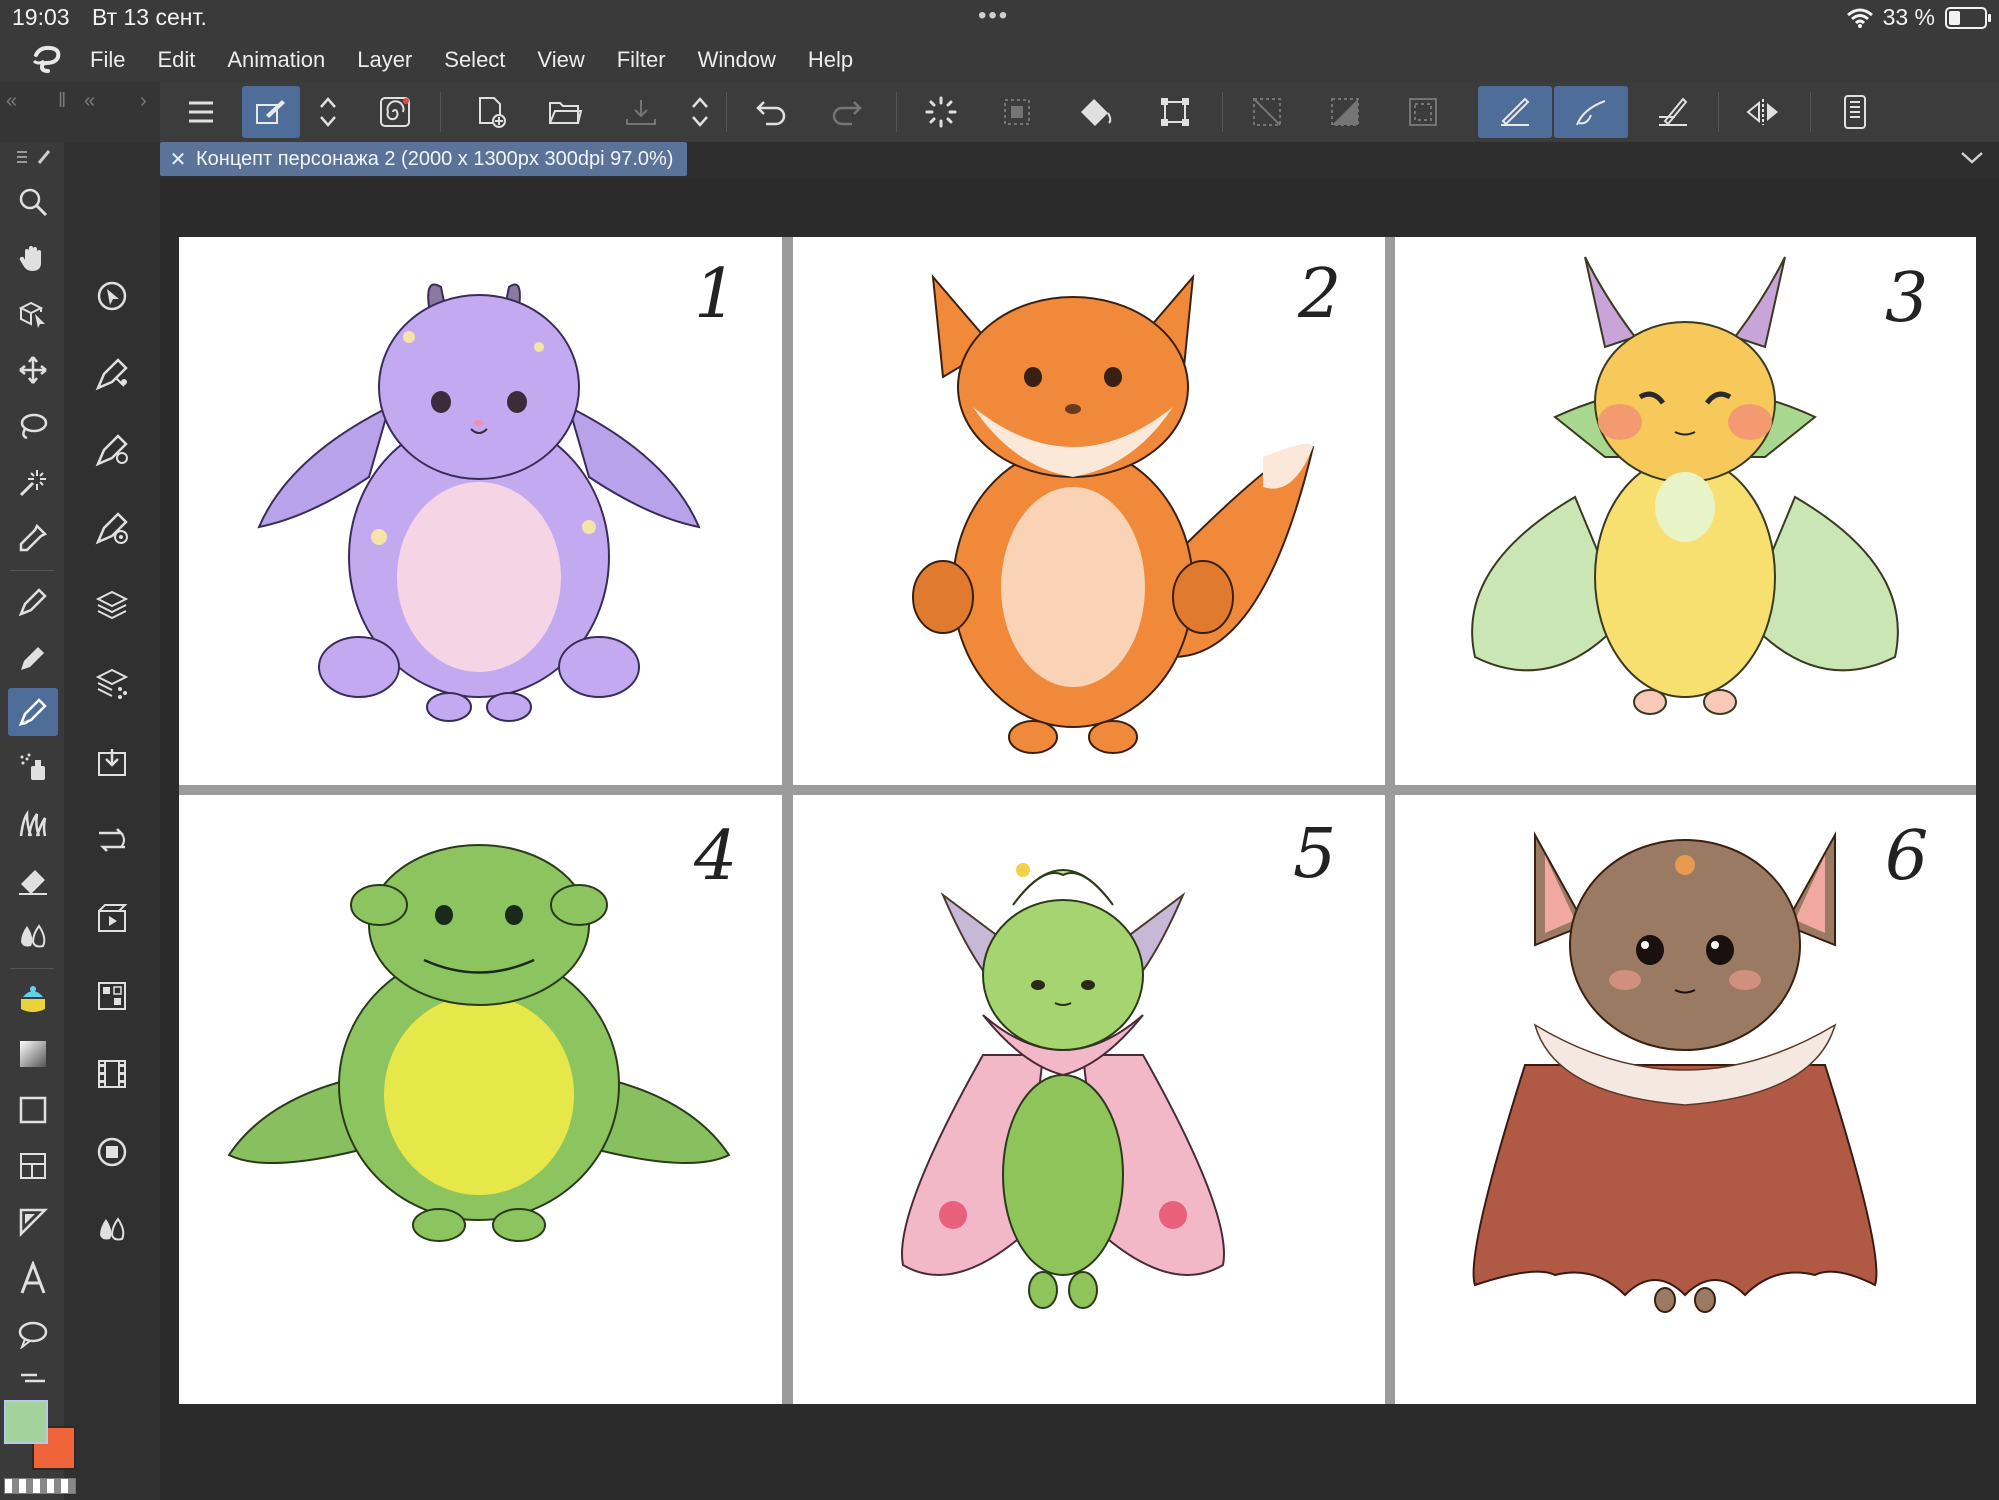 This screenshot has width=1999, height=1500. What do you see at coordinates (112, 374) in the screenshot?
I see `sub-tool-pen-a-icon` at bounding box center [112, 374].